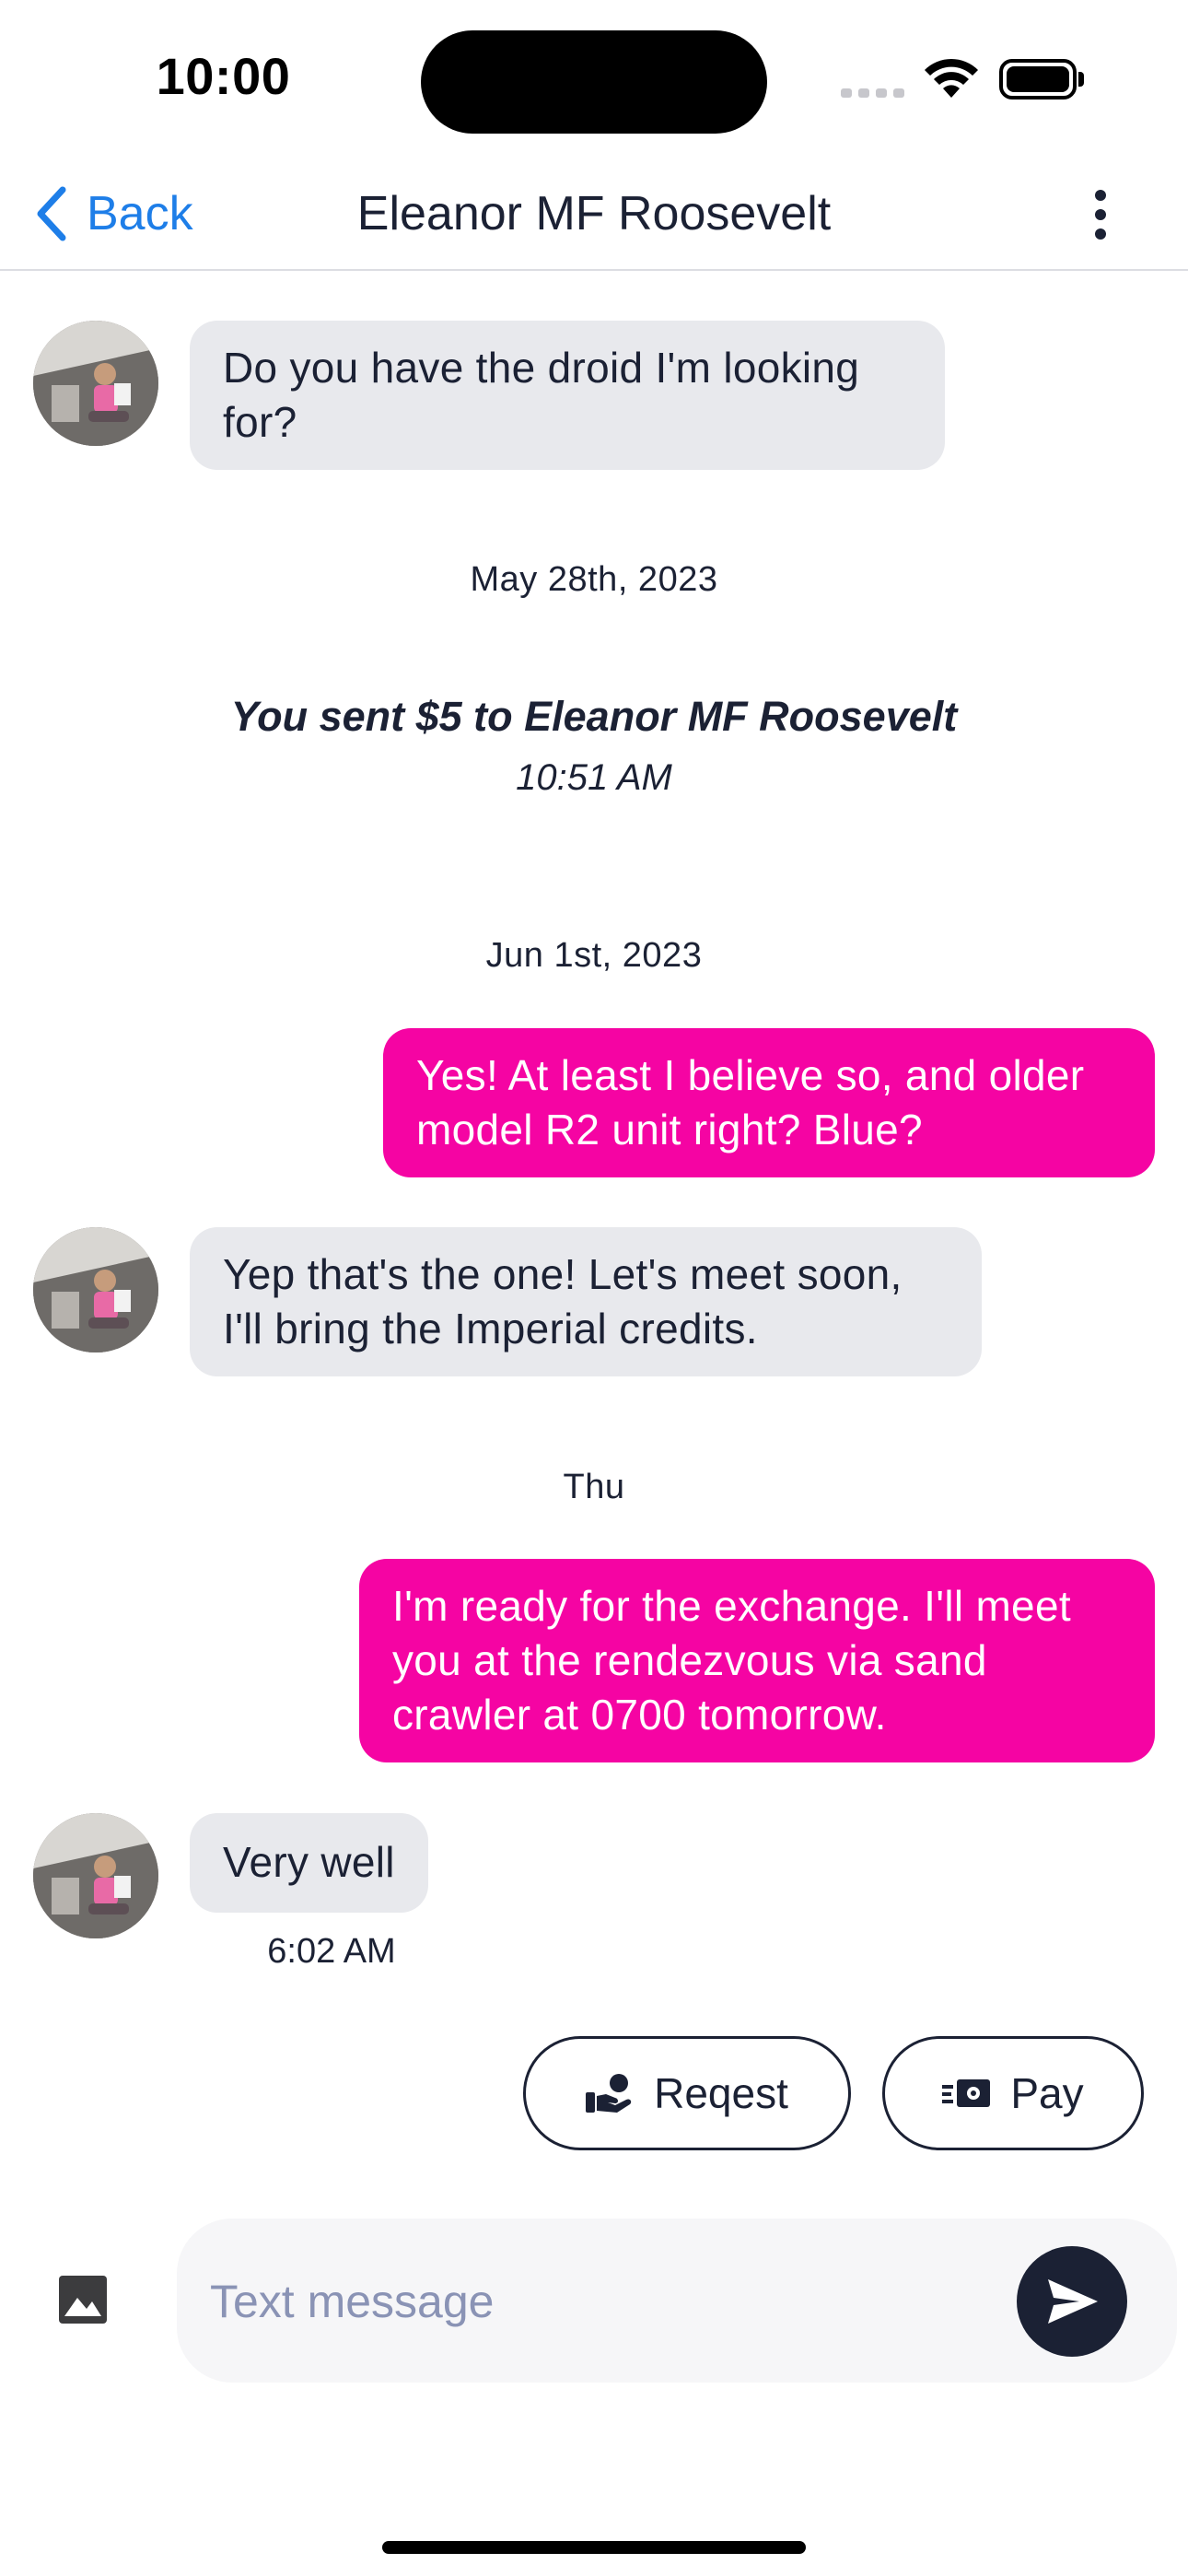 The width and height of the screenshot is (1188, 2576). What do you see at coordinates (594, 82) in the screenshot?
I see `dynamic-island` at bounding box center [594, 82].